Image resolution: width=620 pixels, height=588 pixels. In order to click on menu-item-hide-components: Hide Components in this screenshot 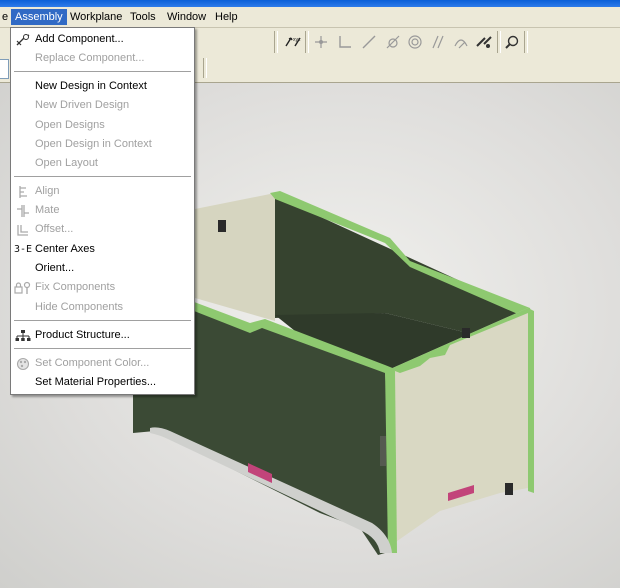, I will do `click(102, 307)`.